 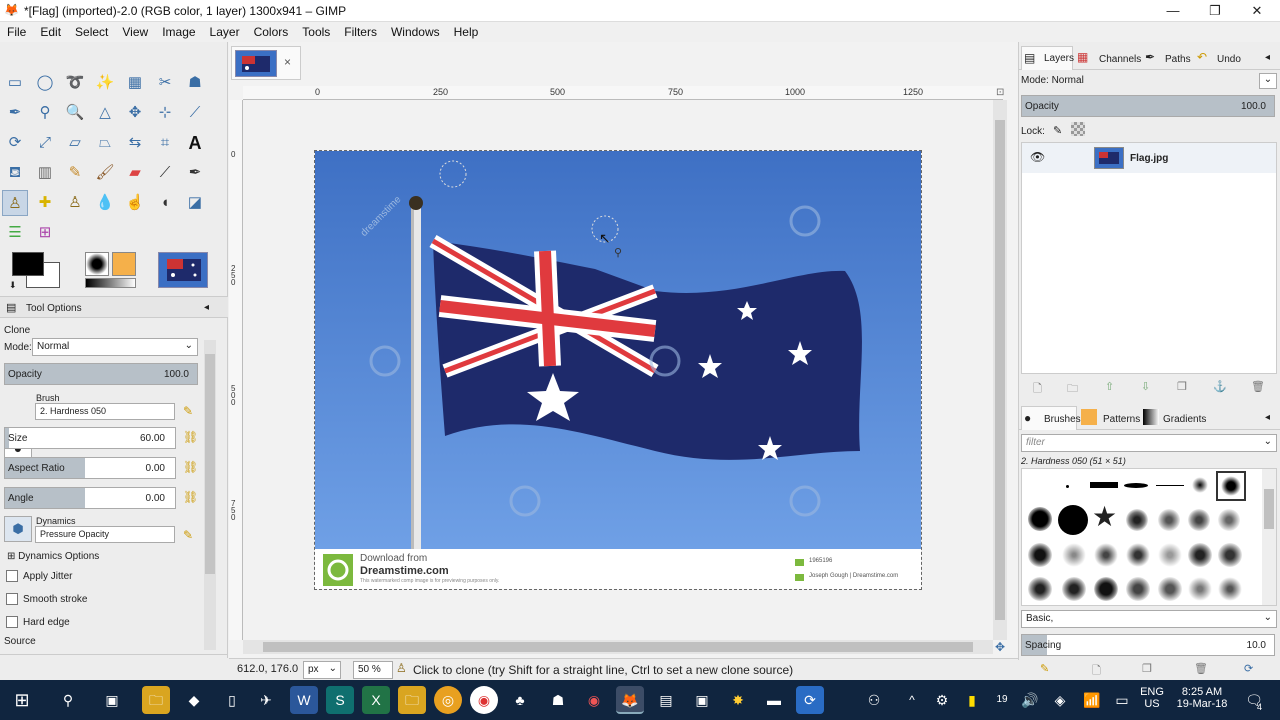 What do you see at coordinates (1108, 58) in the screenshot?
I see `tab-channels: ▦ Channels` at bounding box center [1108, 58].